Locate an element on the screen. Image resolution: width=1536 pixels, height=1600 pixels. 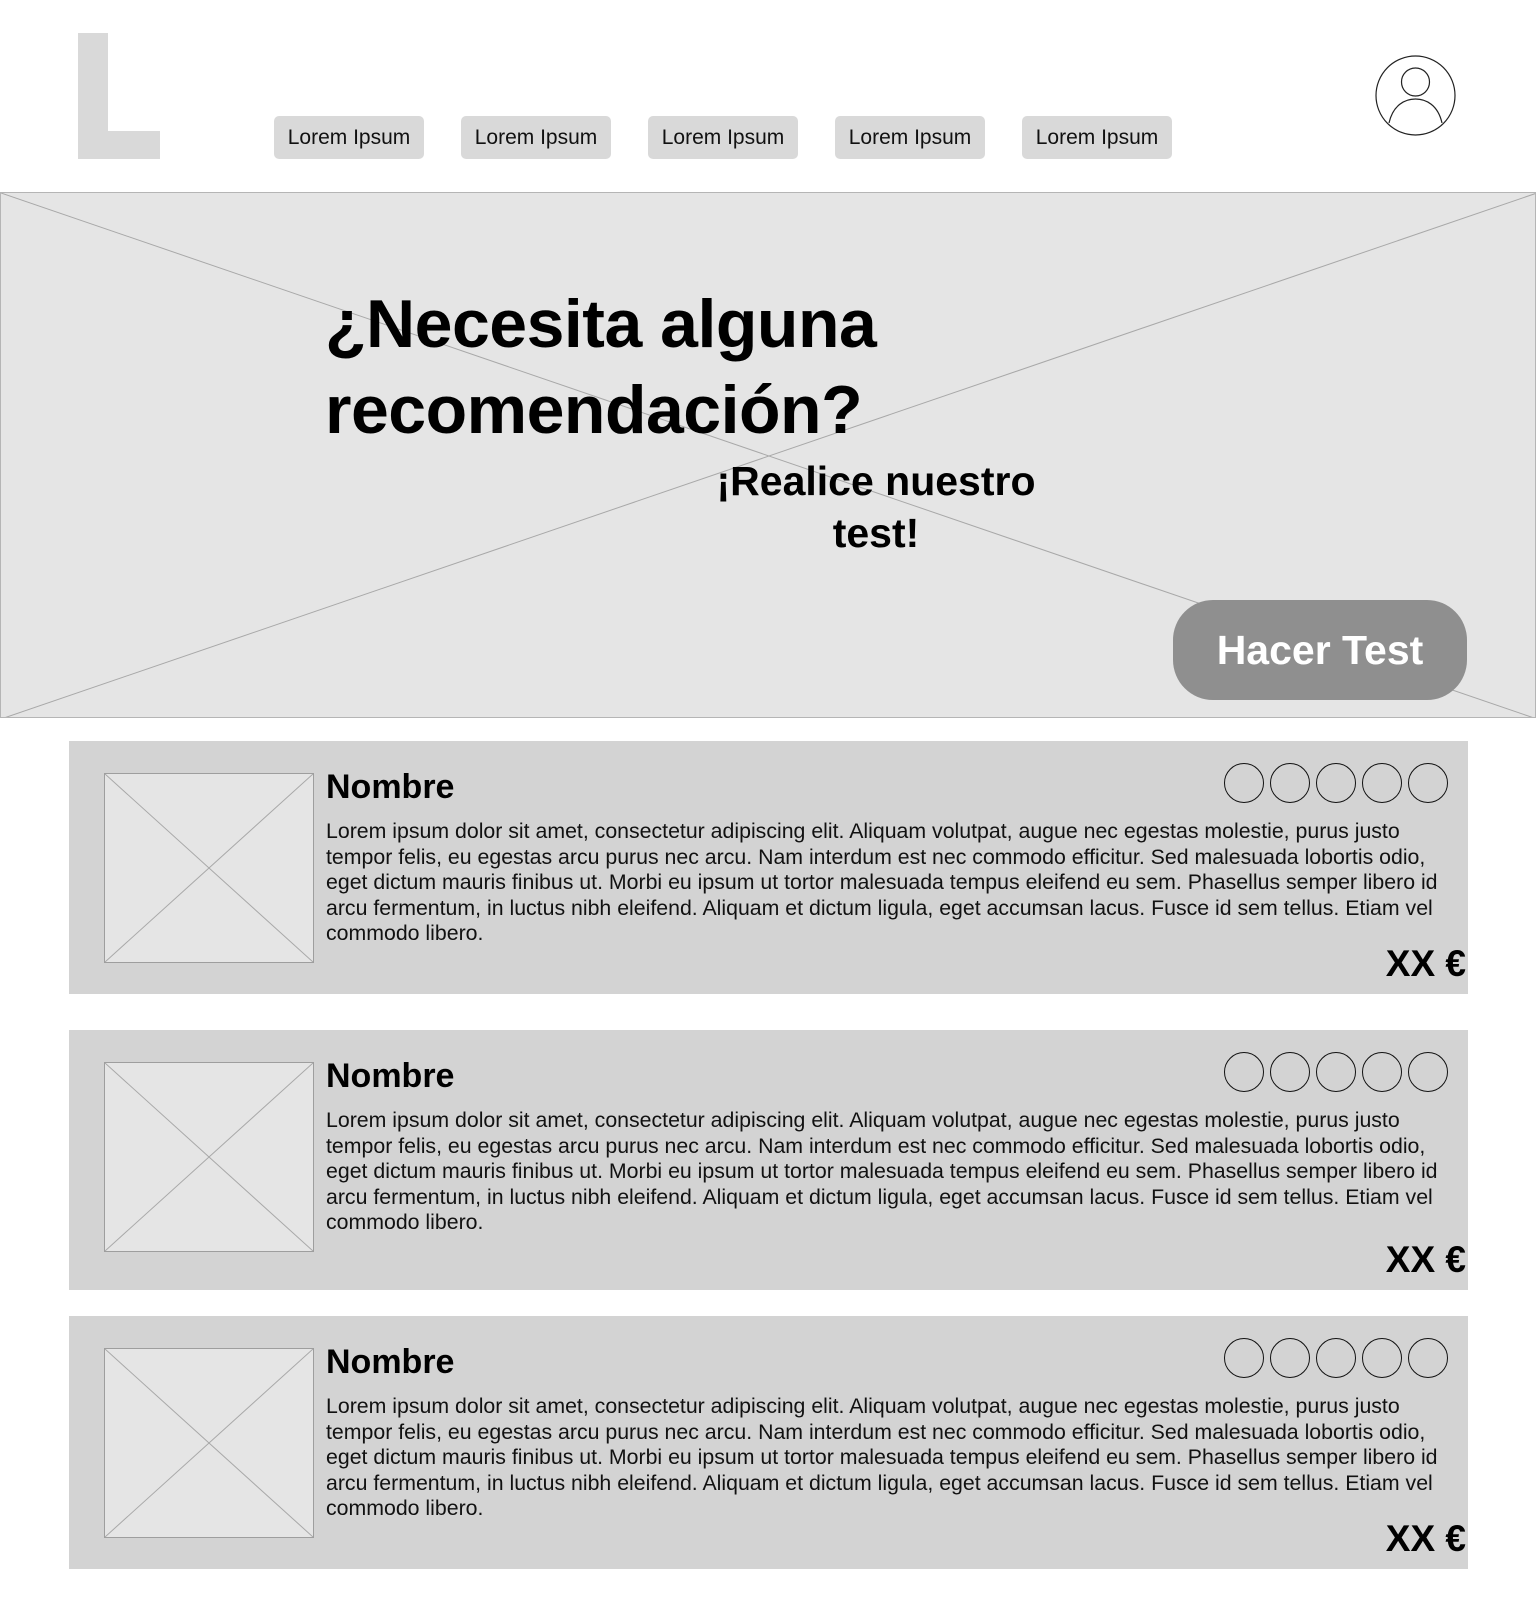
nav-item-3: Lorem Ipsum is located at coordinates (723, 137).